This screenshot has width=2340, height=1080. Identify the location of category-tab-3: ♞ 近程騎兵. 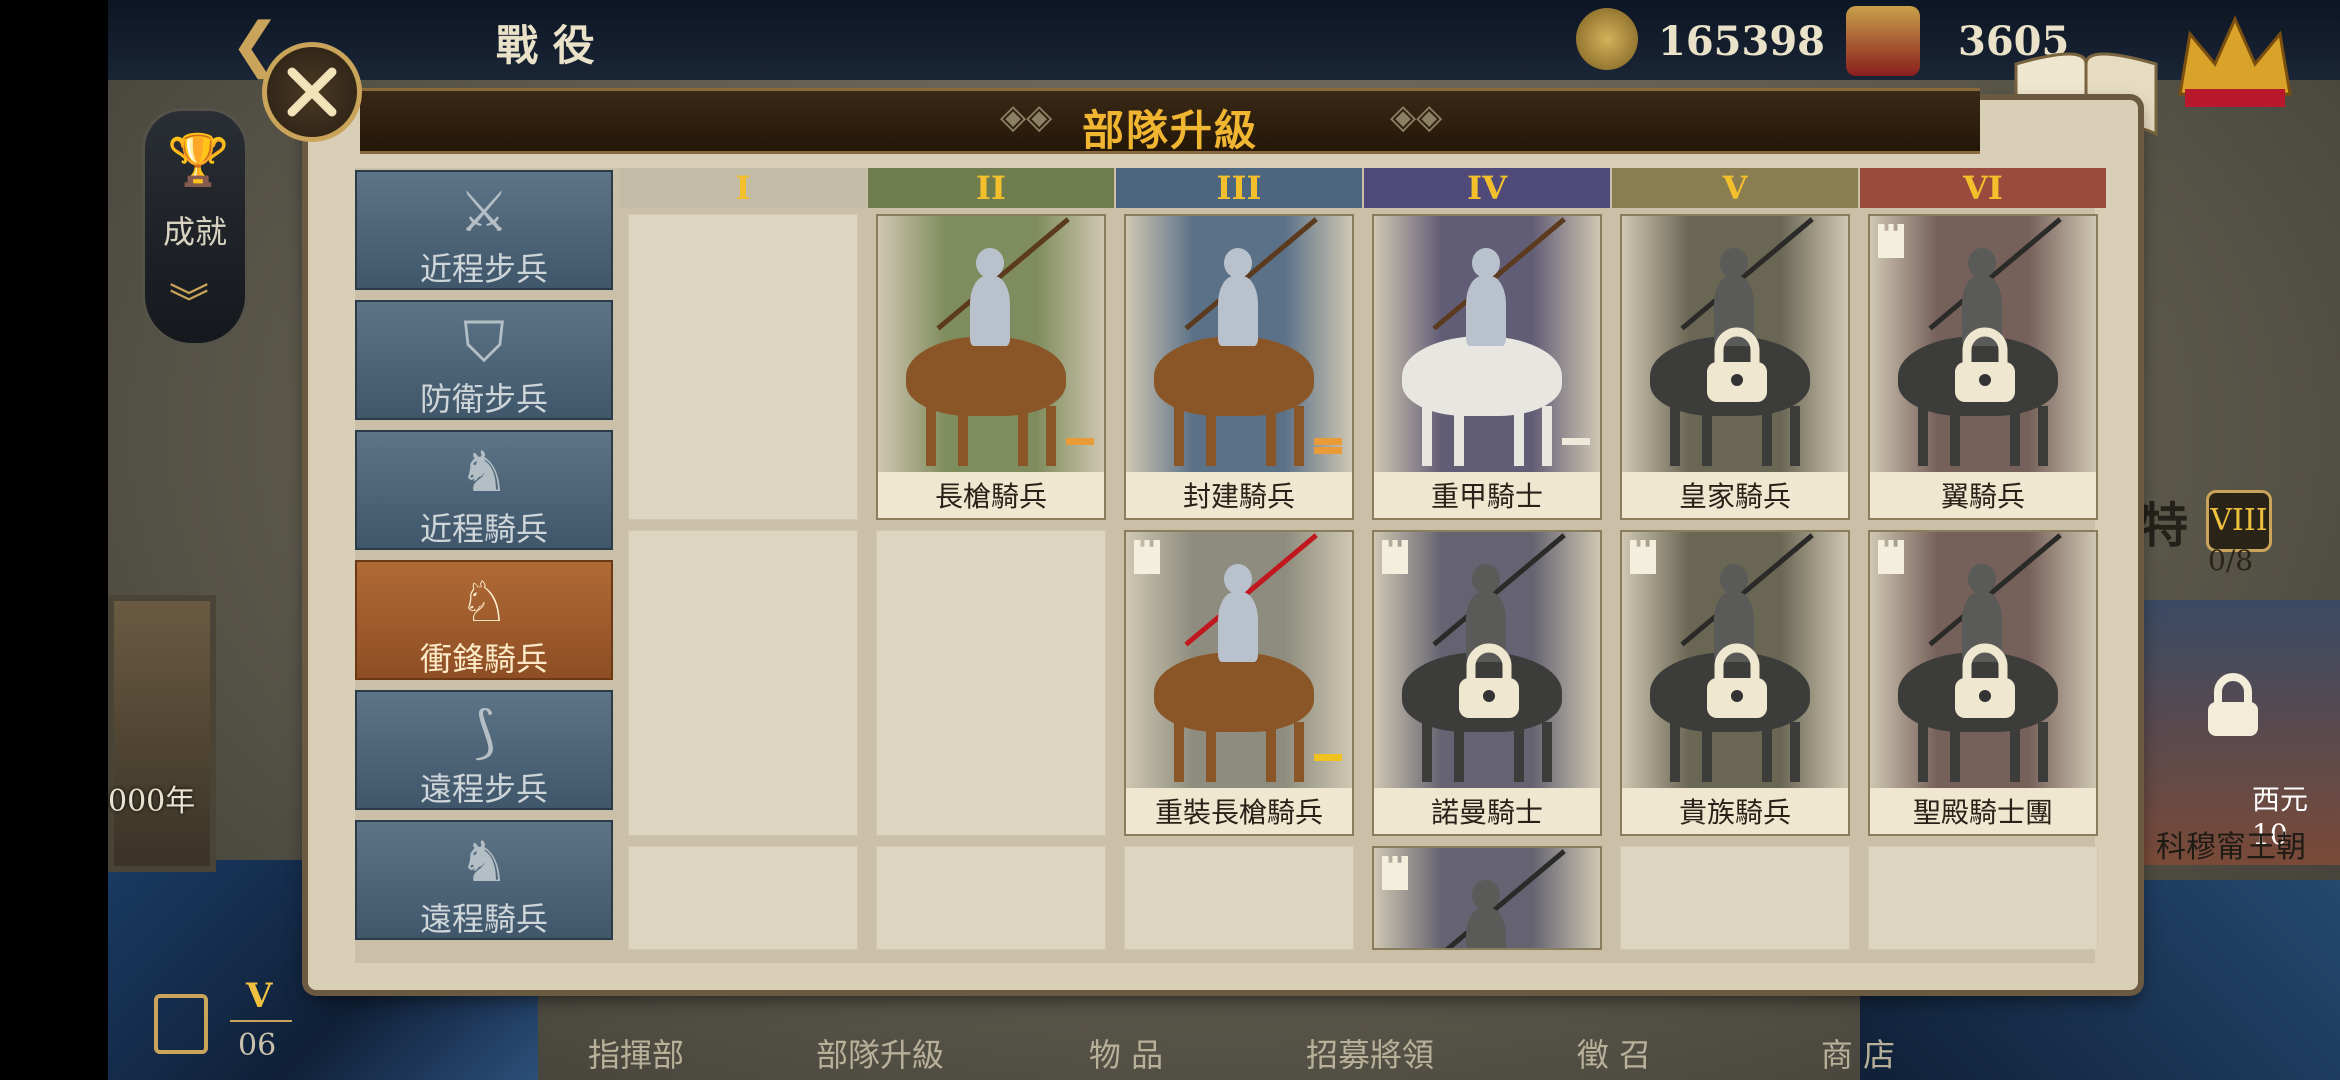
(484, 490).